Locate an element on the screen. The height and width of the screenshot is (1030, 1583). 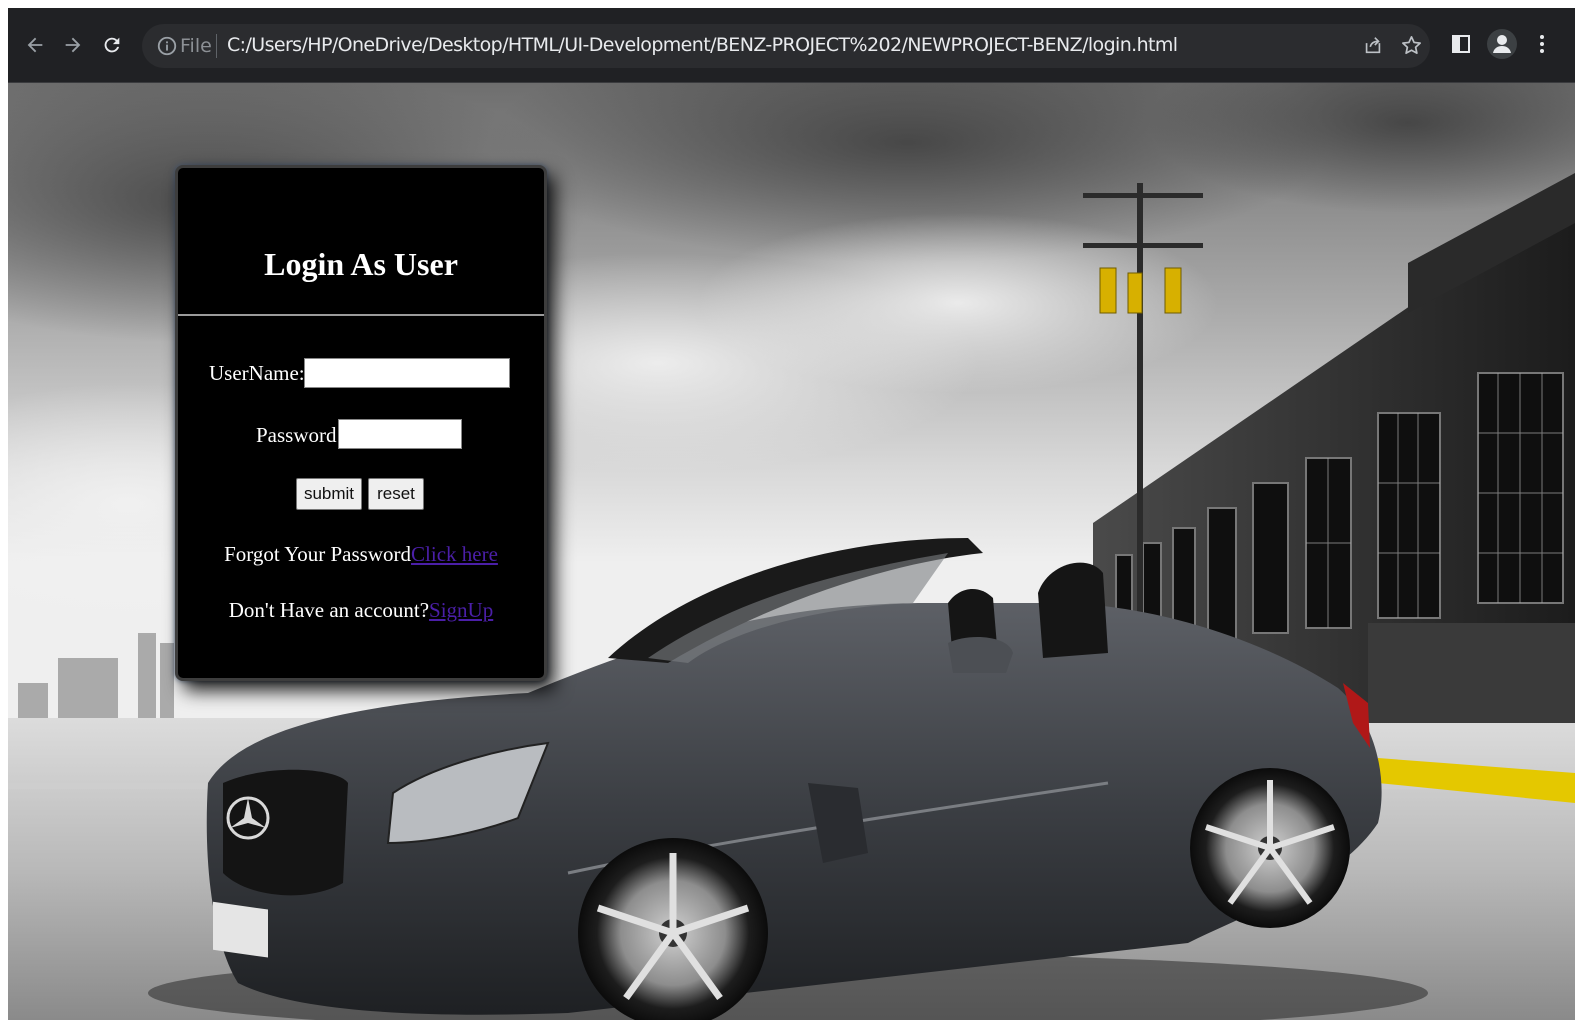
side-panel-icon is located at coordinates (1462, 45).